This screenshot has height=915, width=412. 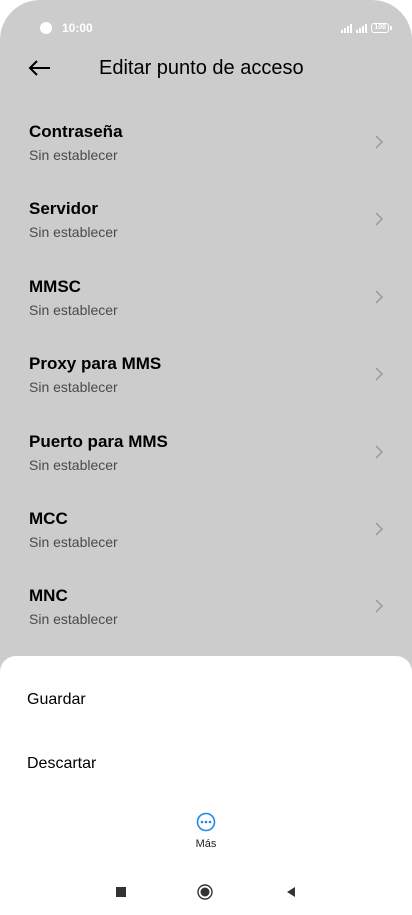 I want to click on setting-title: MNC, so click(x=48, y=596).